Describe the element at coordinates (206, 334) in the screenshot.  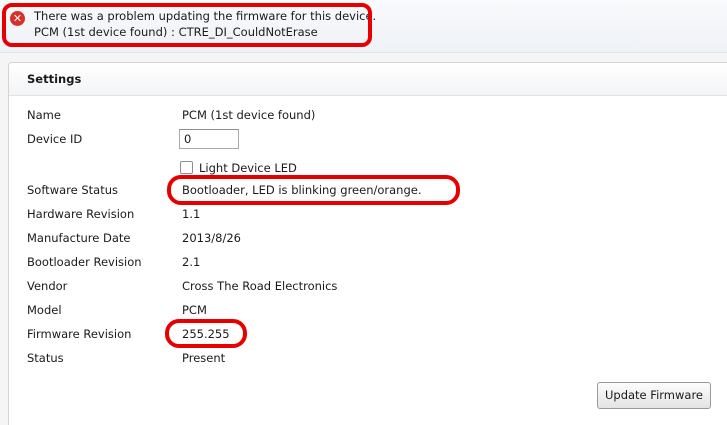
I see `firmware-revision-value: 255.255` at that location.